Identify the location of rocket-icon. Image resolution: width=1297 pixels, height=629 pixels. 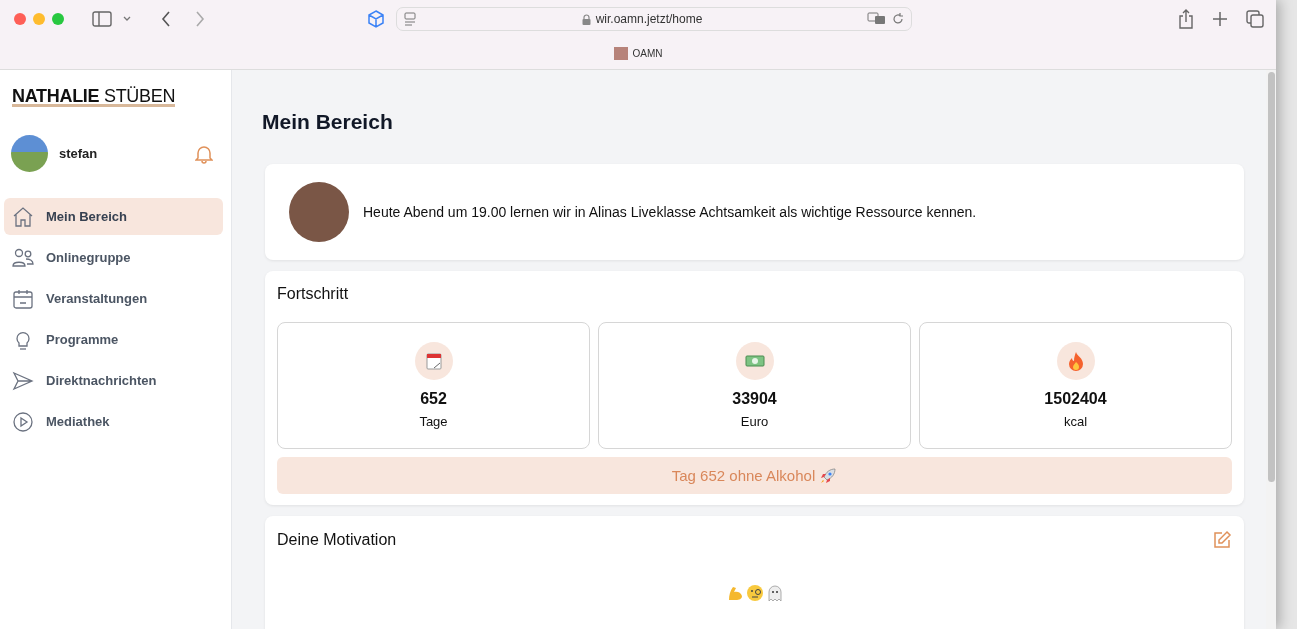
(828, 475).